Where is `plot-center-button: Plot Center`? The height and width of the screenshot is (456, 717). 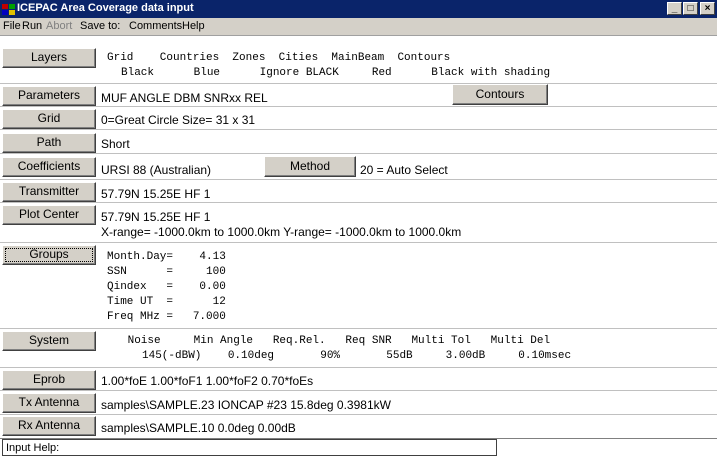
plot-center-button: Plot Center is located at coordinates (49, 215).